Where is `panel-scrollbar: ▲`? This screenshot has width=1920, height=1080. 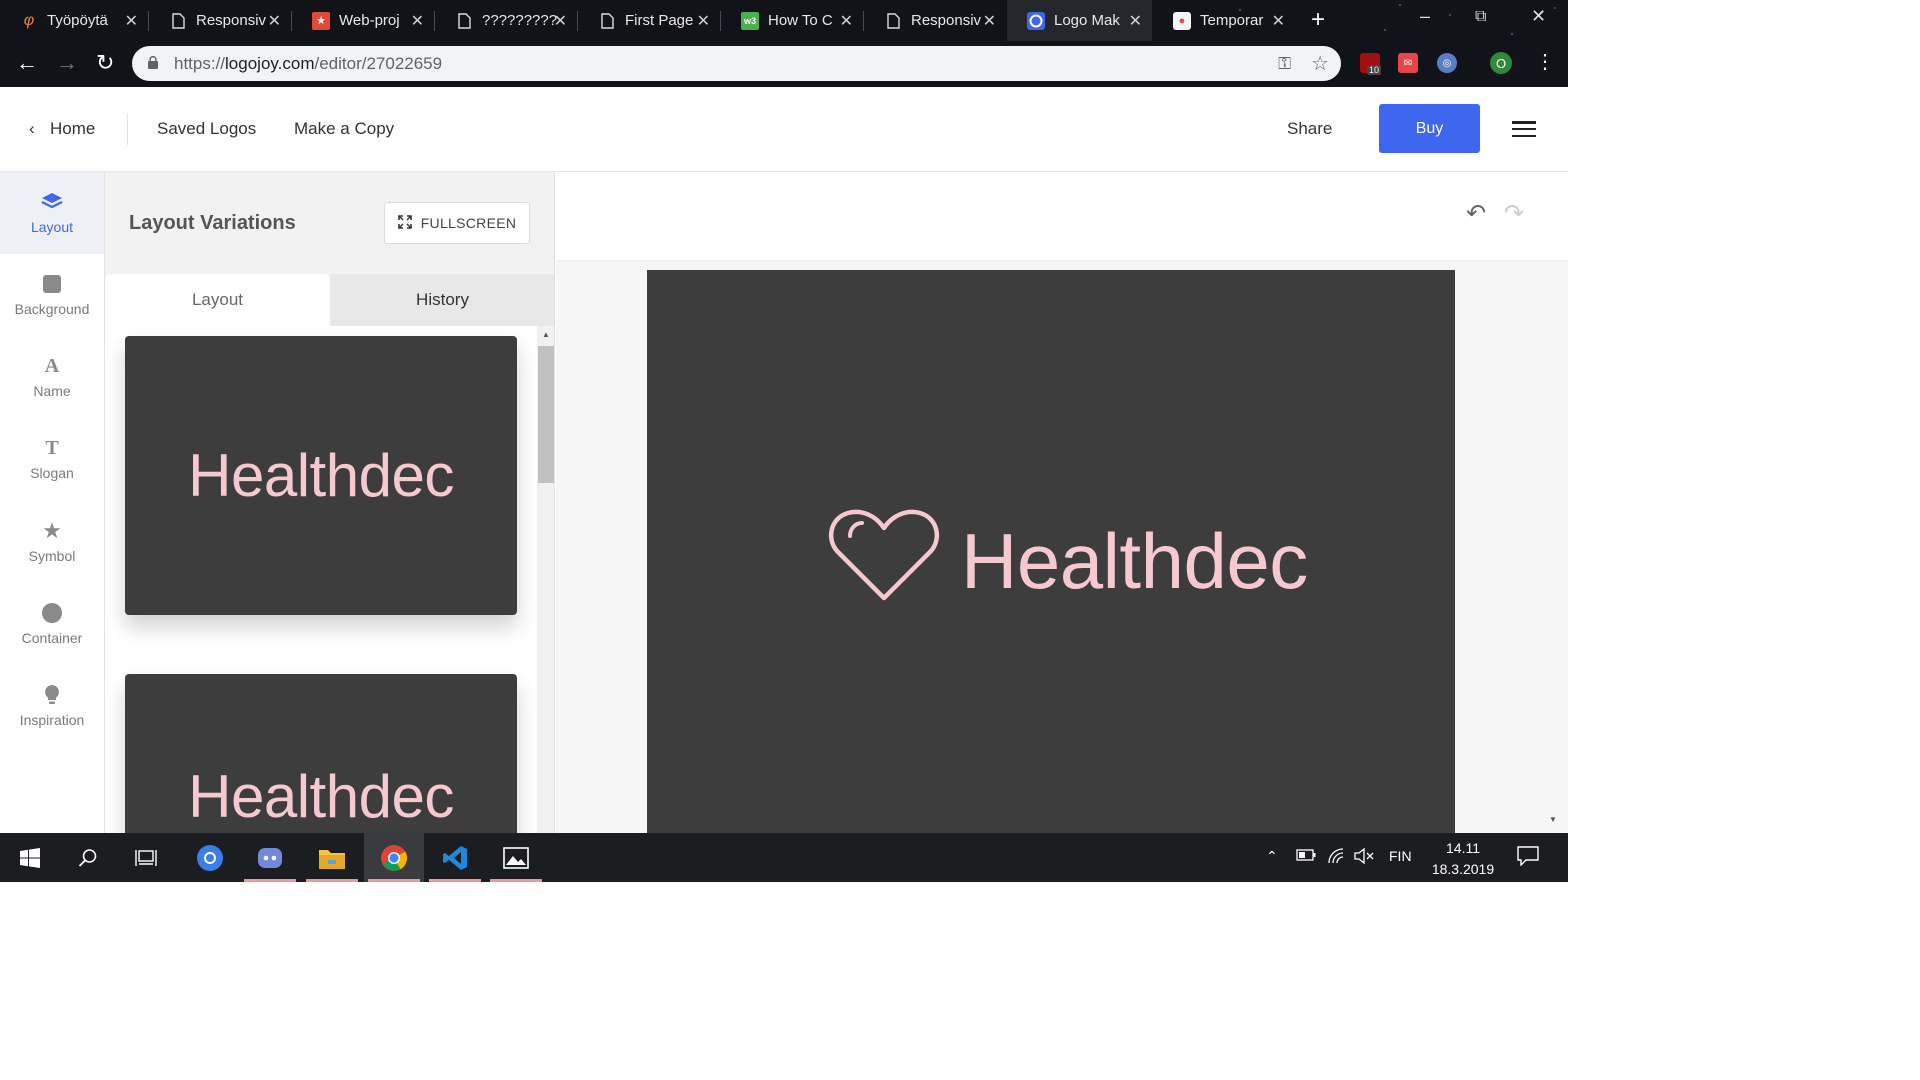 panel-scrollbar: ▲ is located at coordinates (545, 579).